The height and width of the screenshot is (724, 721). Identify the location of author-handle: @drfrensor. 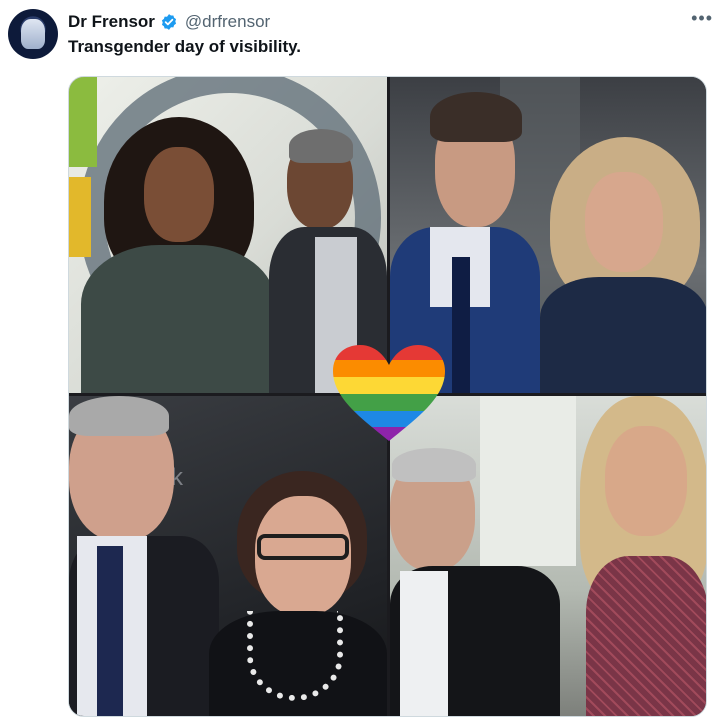
(227, 22).